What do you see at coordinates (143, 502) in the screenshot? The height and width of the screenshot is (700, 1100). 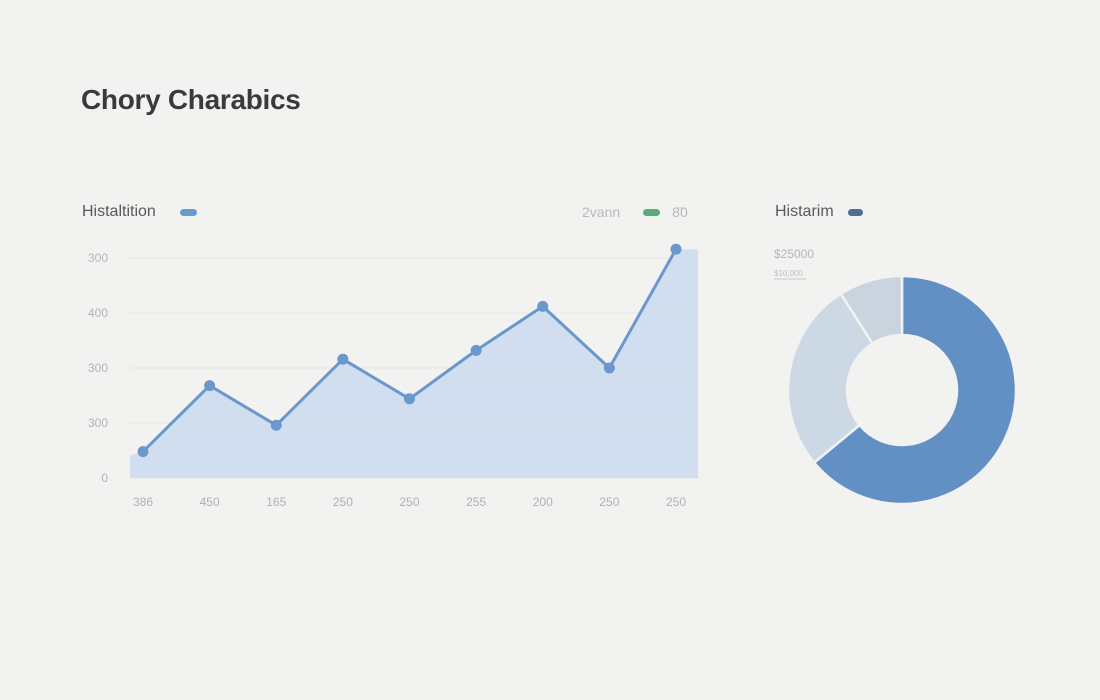 I see `x-tick-label: 386` at bounding box center [143, 502].